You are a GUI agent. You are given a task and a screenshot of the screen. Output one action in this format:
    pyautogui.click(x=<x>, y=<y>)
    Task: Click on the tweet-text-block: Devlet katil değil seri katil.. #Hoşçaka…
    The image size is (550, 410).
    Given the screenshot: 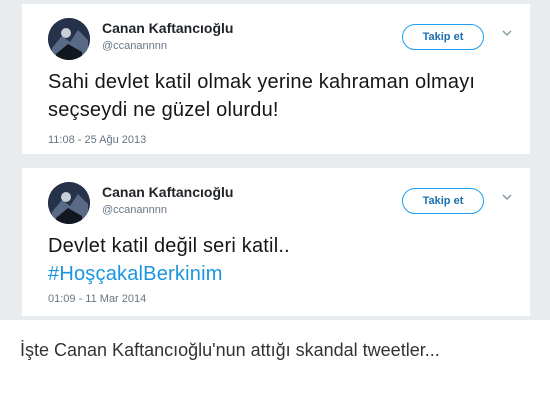 What is the action you would take?
    pyautogui.click(x=278, y=260)
    